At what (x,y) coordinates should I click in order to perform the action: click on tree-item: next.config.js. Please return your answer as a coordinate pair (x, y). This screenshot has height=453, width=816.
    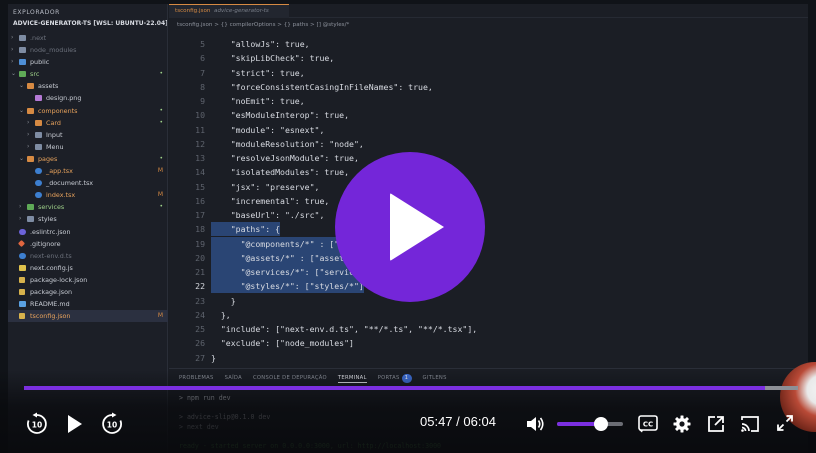
    Looking at the image, I should click on (88, 268).